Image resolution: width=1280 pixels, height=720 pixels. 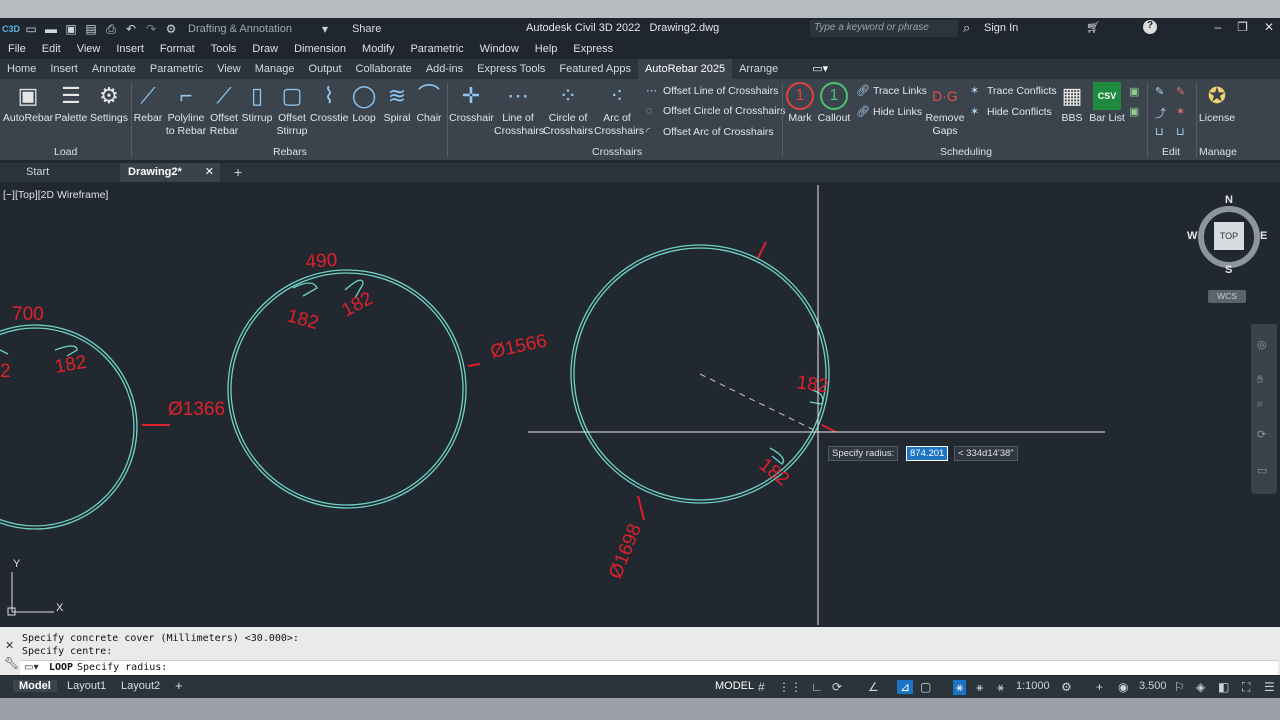 I want to click on autoscale-icon: ⚹, so click(x=979, y=687).